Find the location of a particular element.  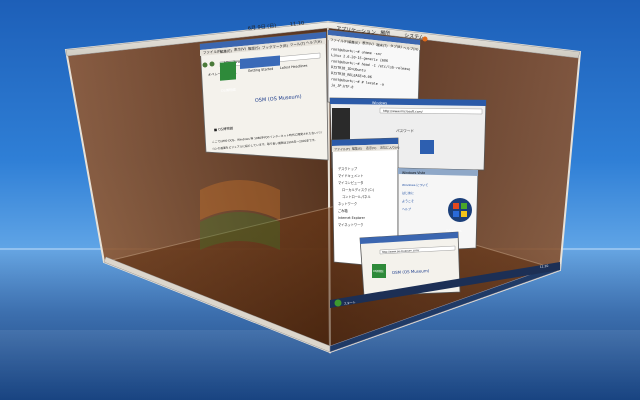

vista-link-welcome: ようこそ is located at coordinates (408, 200).